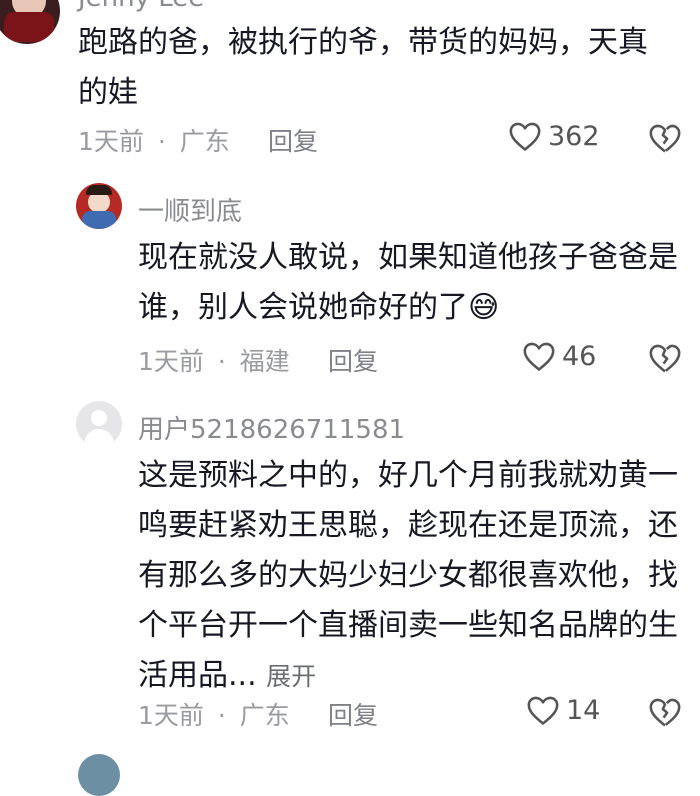  What do you see at coordinates (264, 361) in the screenshot?
I see `comment-location: 福建` at bounding box center [264, 361].